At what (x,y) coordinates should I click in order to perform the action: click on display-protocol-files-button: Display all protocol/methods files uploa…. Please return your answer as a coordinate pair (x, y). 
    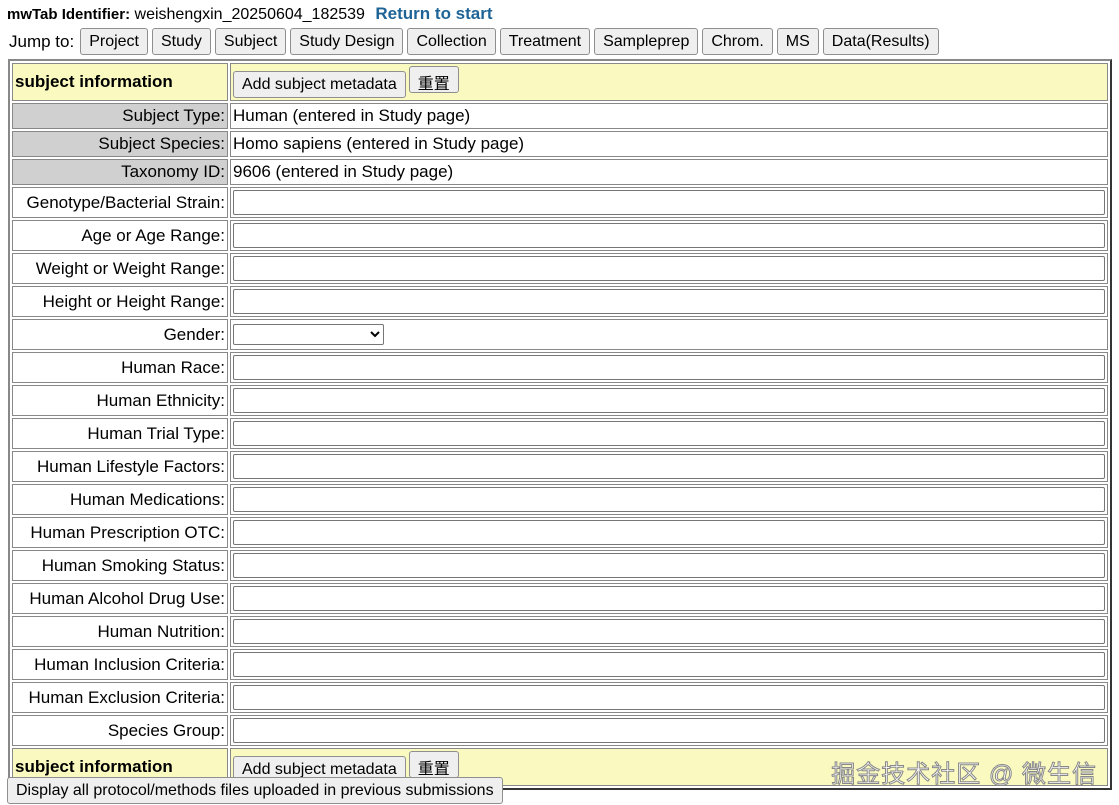
    Looking at the image, I should click on (255, 790).